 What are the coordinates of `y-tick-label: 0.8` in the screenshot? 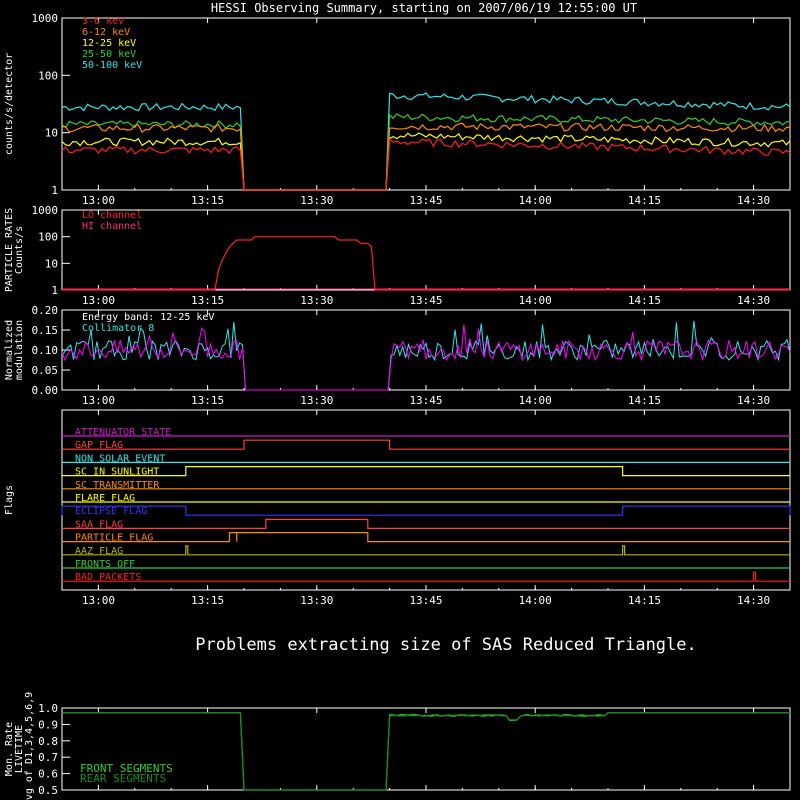 It's located at (48, 741).